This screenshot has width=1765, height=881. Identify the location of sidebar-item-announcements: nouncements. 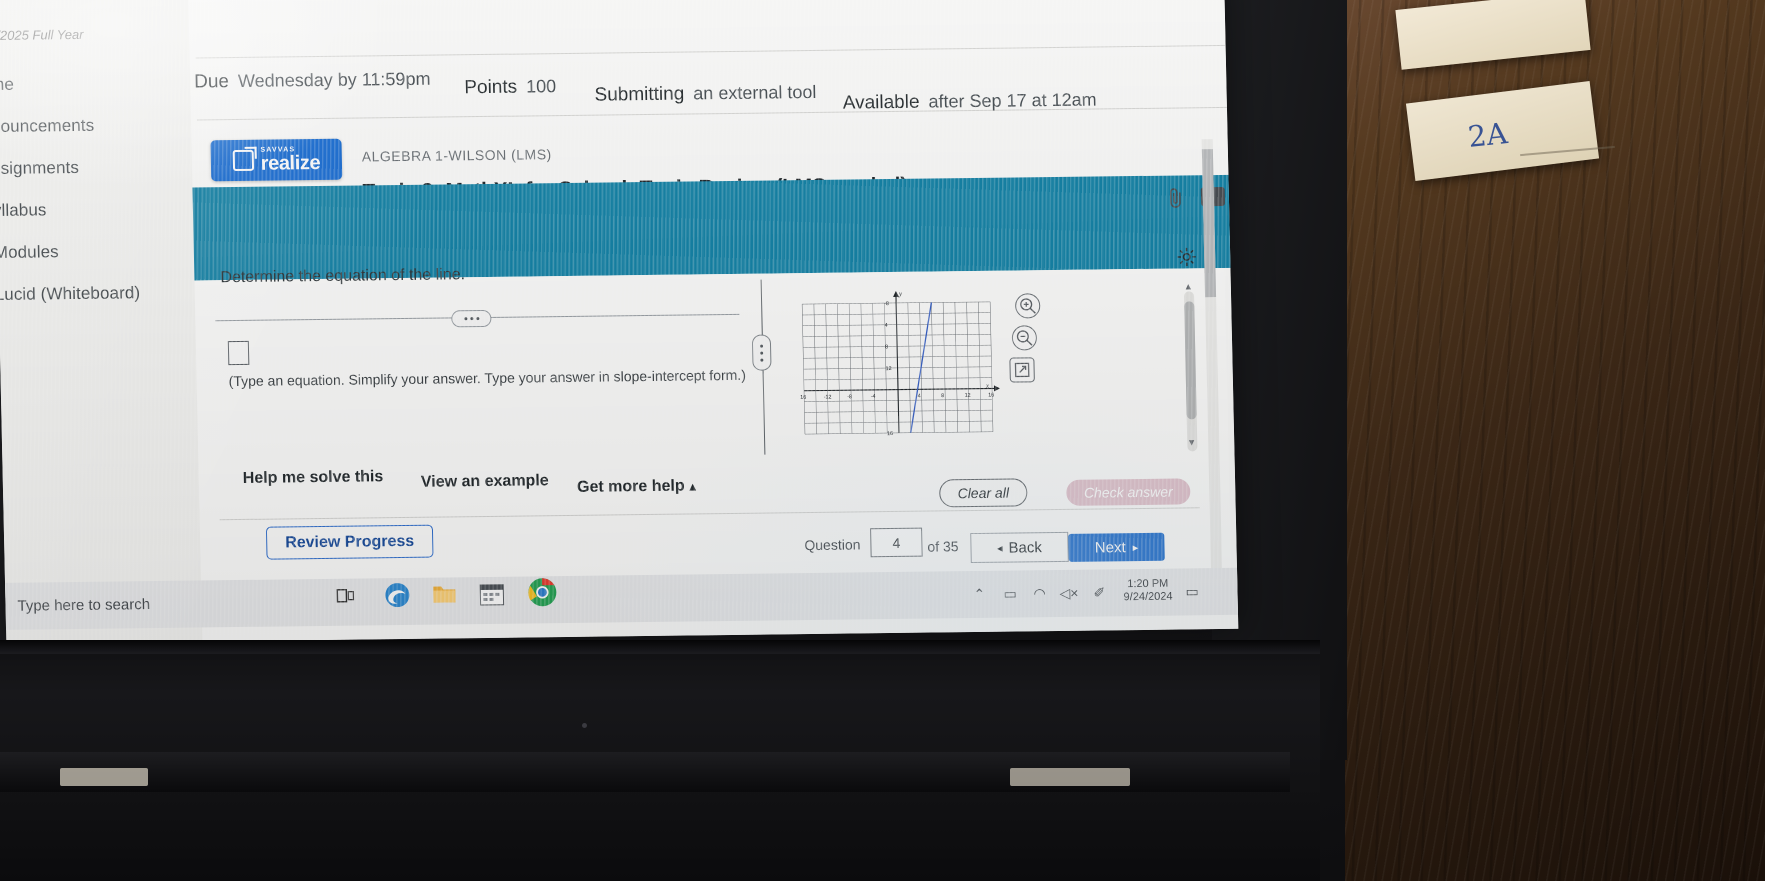
(96, 126).